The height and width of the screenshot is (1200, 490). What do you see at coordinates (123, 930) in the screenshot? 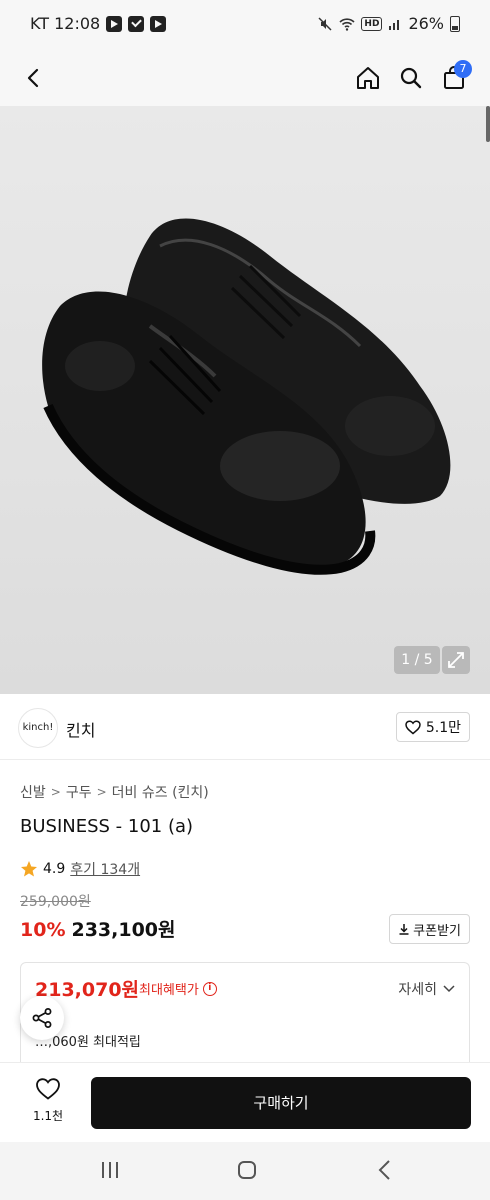
I see `sale-price: 233,100원` at bounding box center [123, 930].